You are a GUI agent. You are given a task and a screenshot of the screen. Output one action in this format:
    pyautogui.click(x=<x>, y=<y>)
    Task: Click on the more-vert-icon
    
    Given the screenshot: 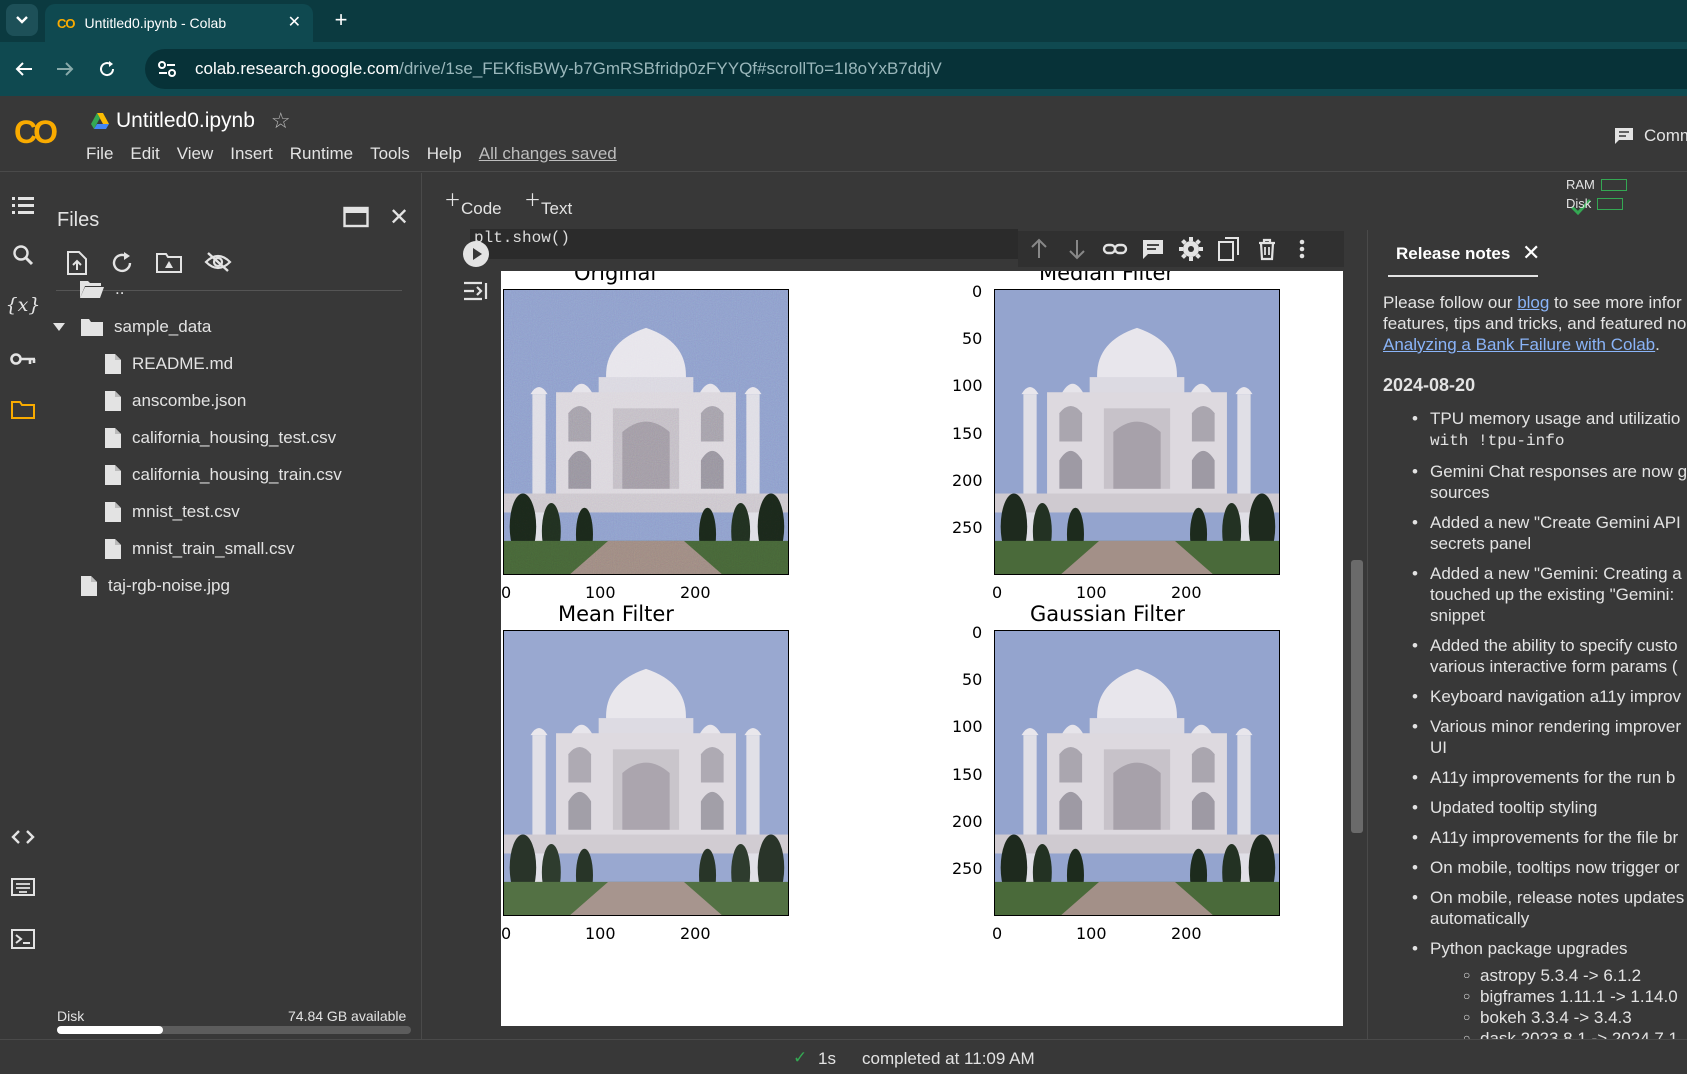 What is the action you would take?
    pyautogui.click(x=1302, y=249)
    